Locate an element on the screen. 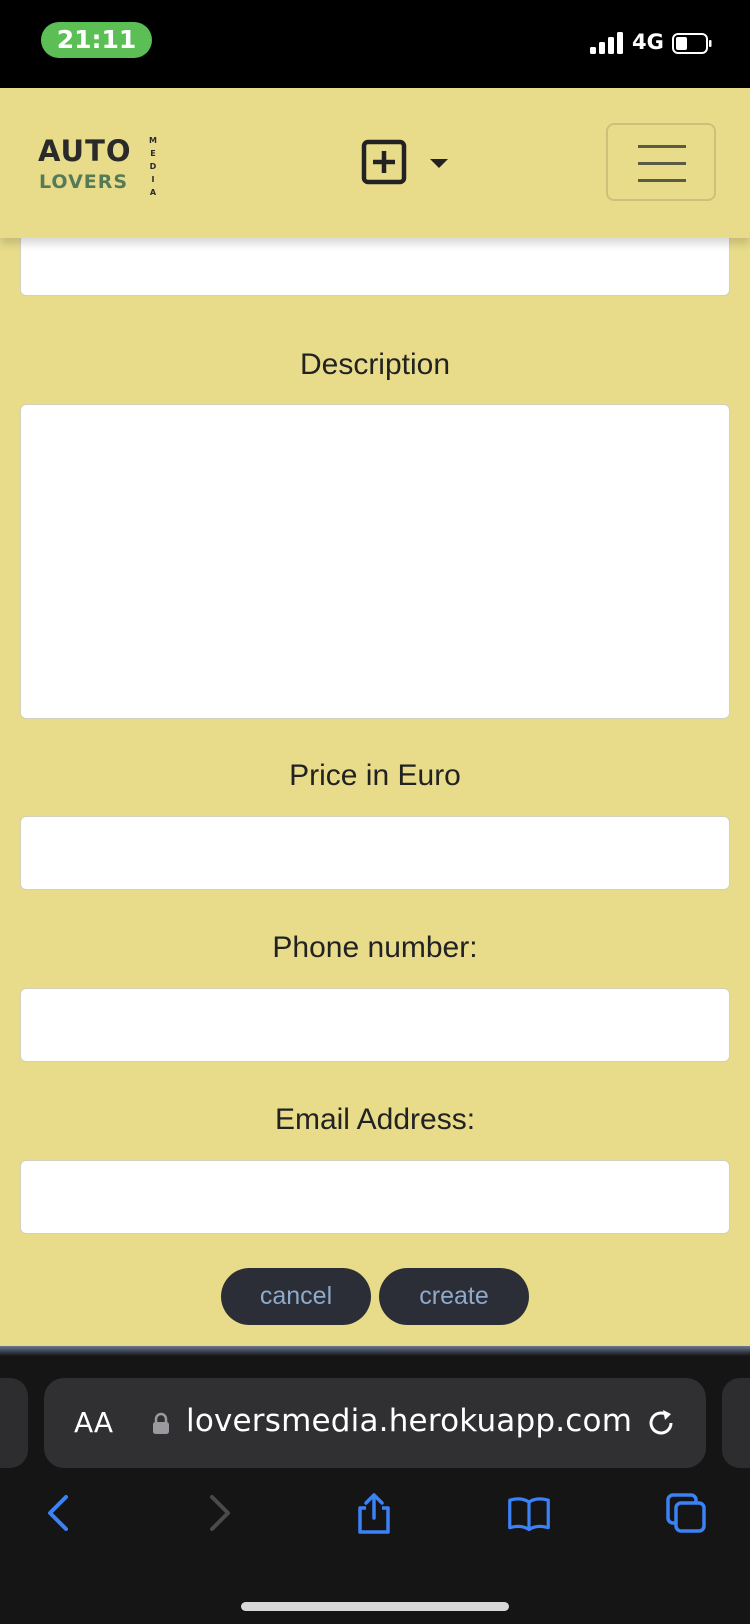 The height and width of the screenshot is (1624, 750). navbar-toggle-button is located at coordinates (661, 162).